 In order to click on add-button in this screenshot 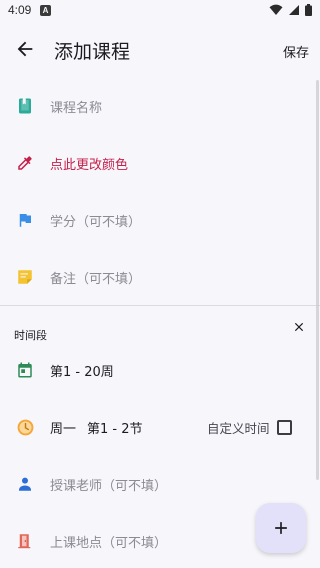, I will do `click(281, 528)`.